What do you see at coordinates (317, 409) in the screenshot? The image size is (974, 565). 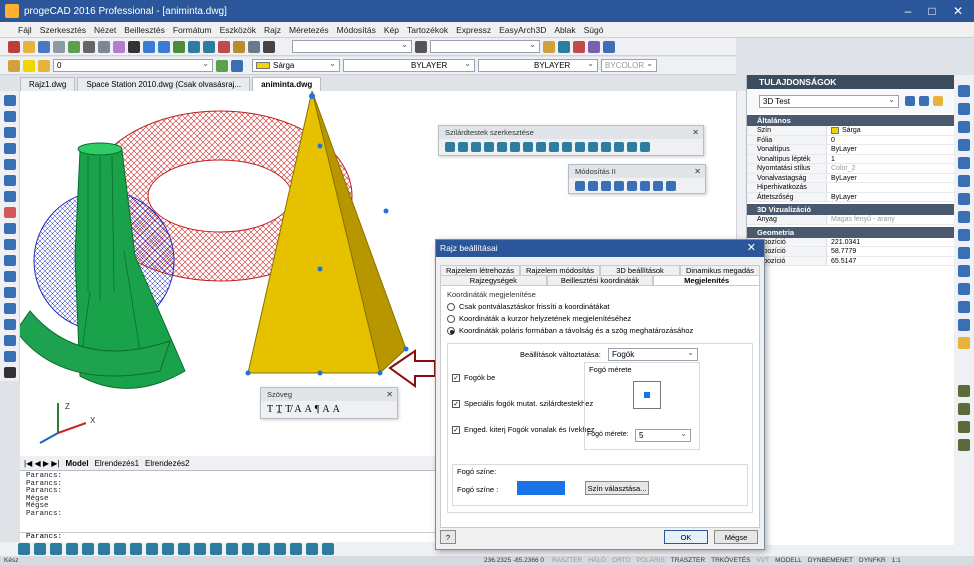 I see `text-tool-6: ¶` at bounding box center [317, 409].